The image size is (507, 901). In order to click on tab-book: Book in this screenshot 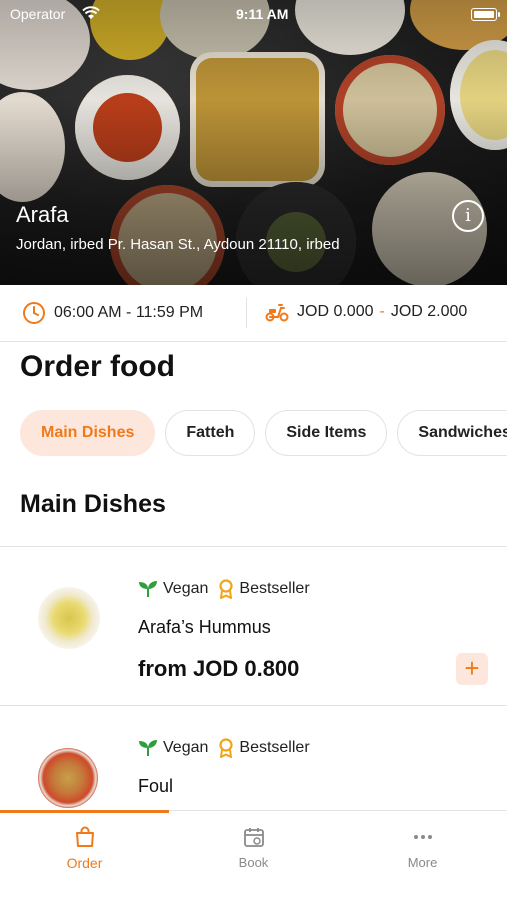, I will do `click(253, 847)`.